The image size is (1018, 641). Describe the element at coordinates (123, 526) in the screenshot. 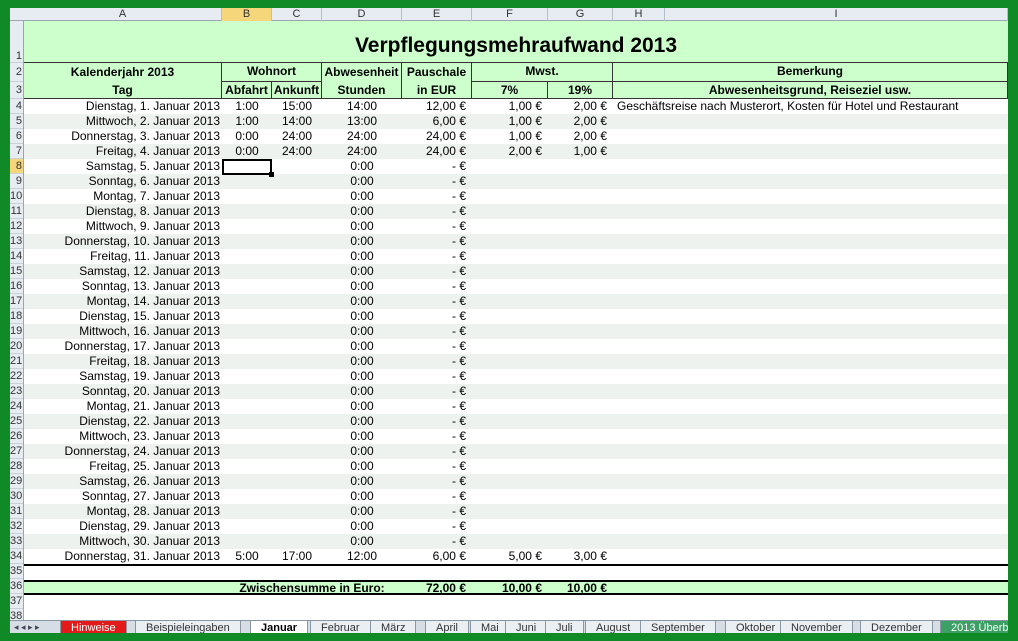

I see `day-cell: Dienstag, 29. Januar 2013` at that location.